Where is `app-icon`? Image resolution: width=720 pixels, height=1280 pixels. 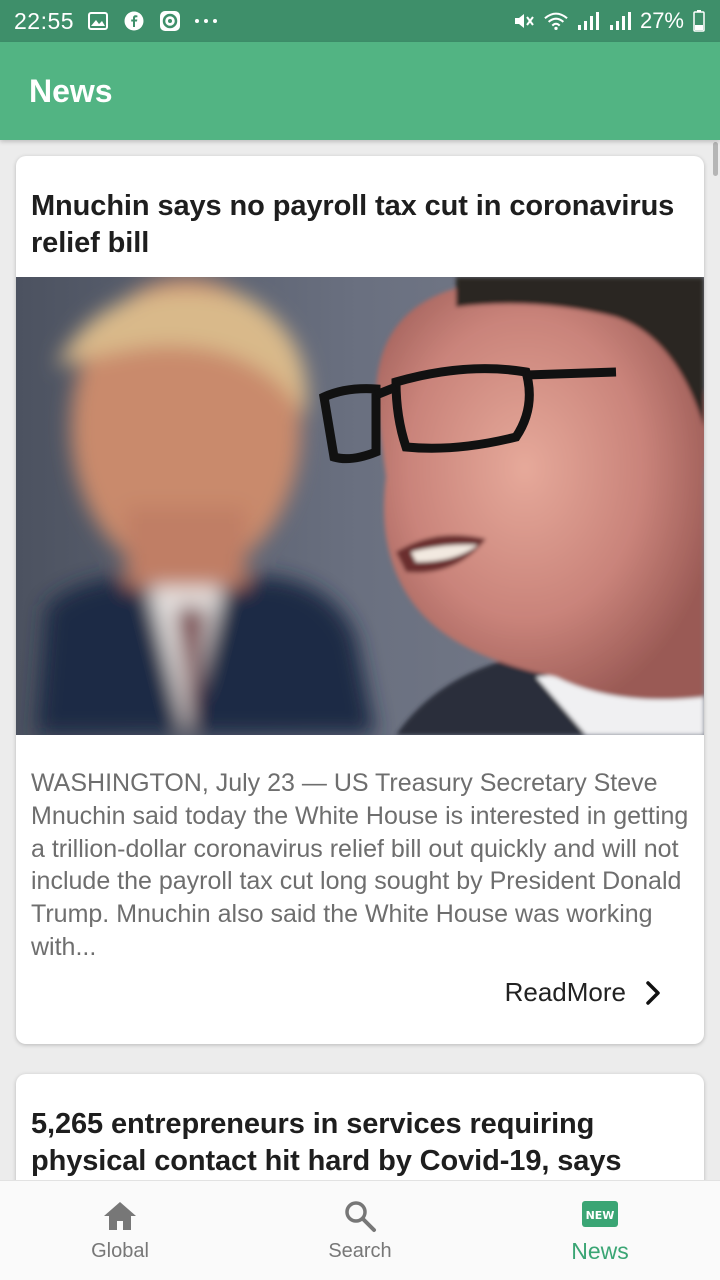
app-icon is located at coordinates (170, 21).